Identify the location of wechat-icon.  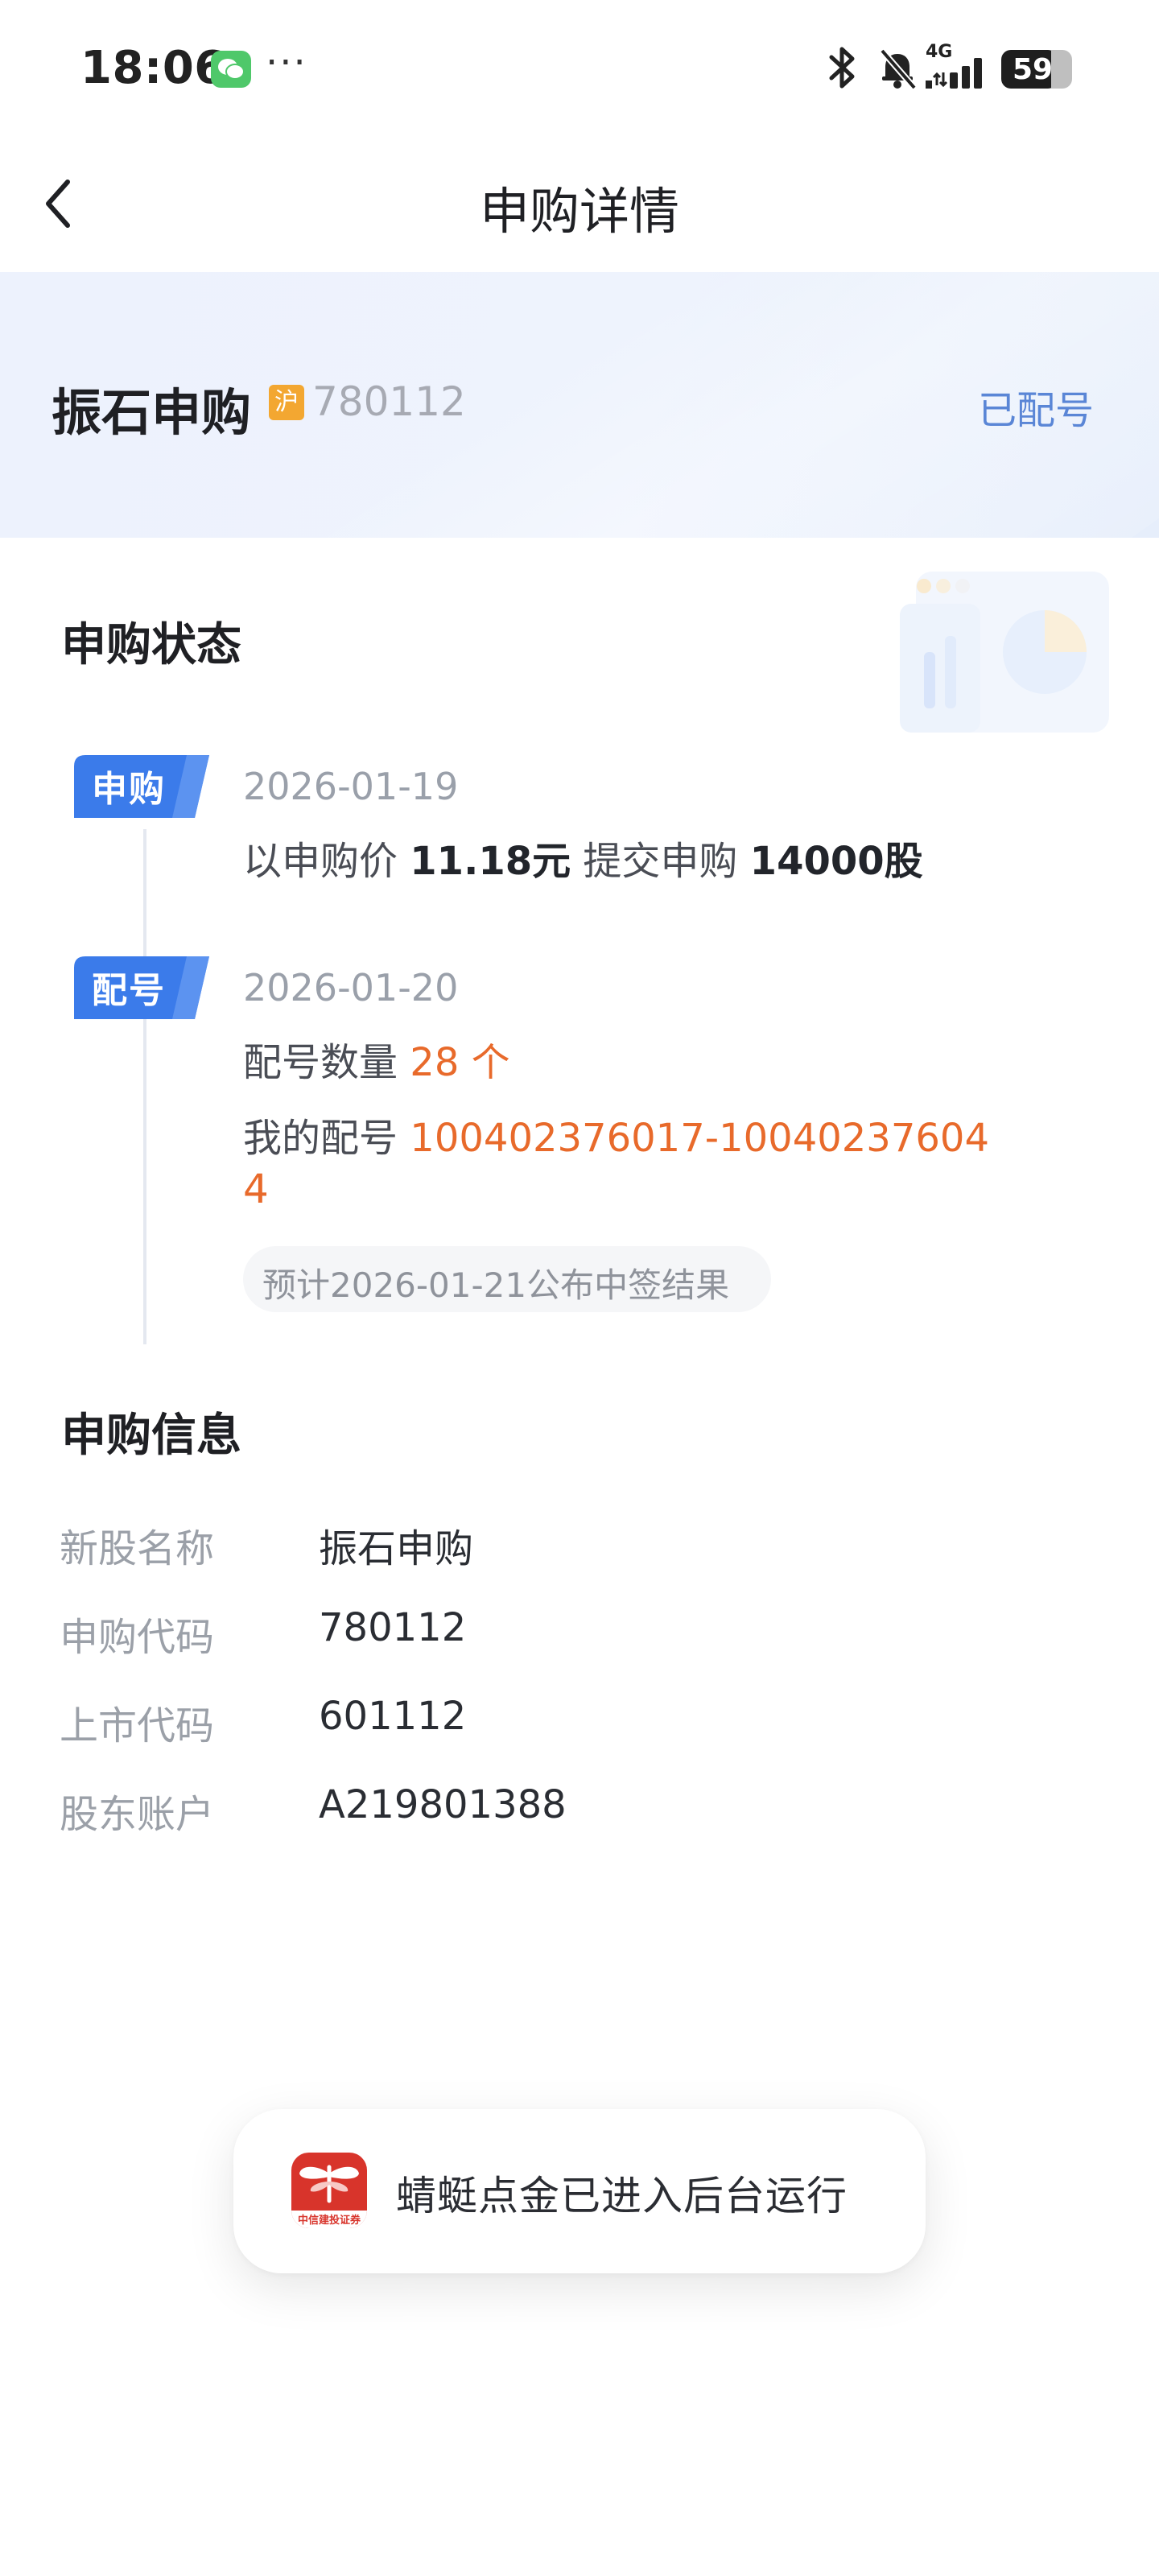
(231, 69).